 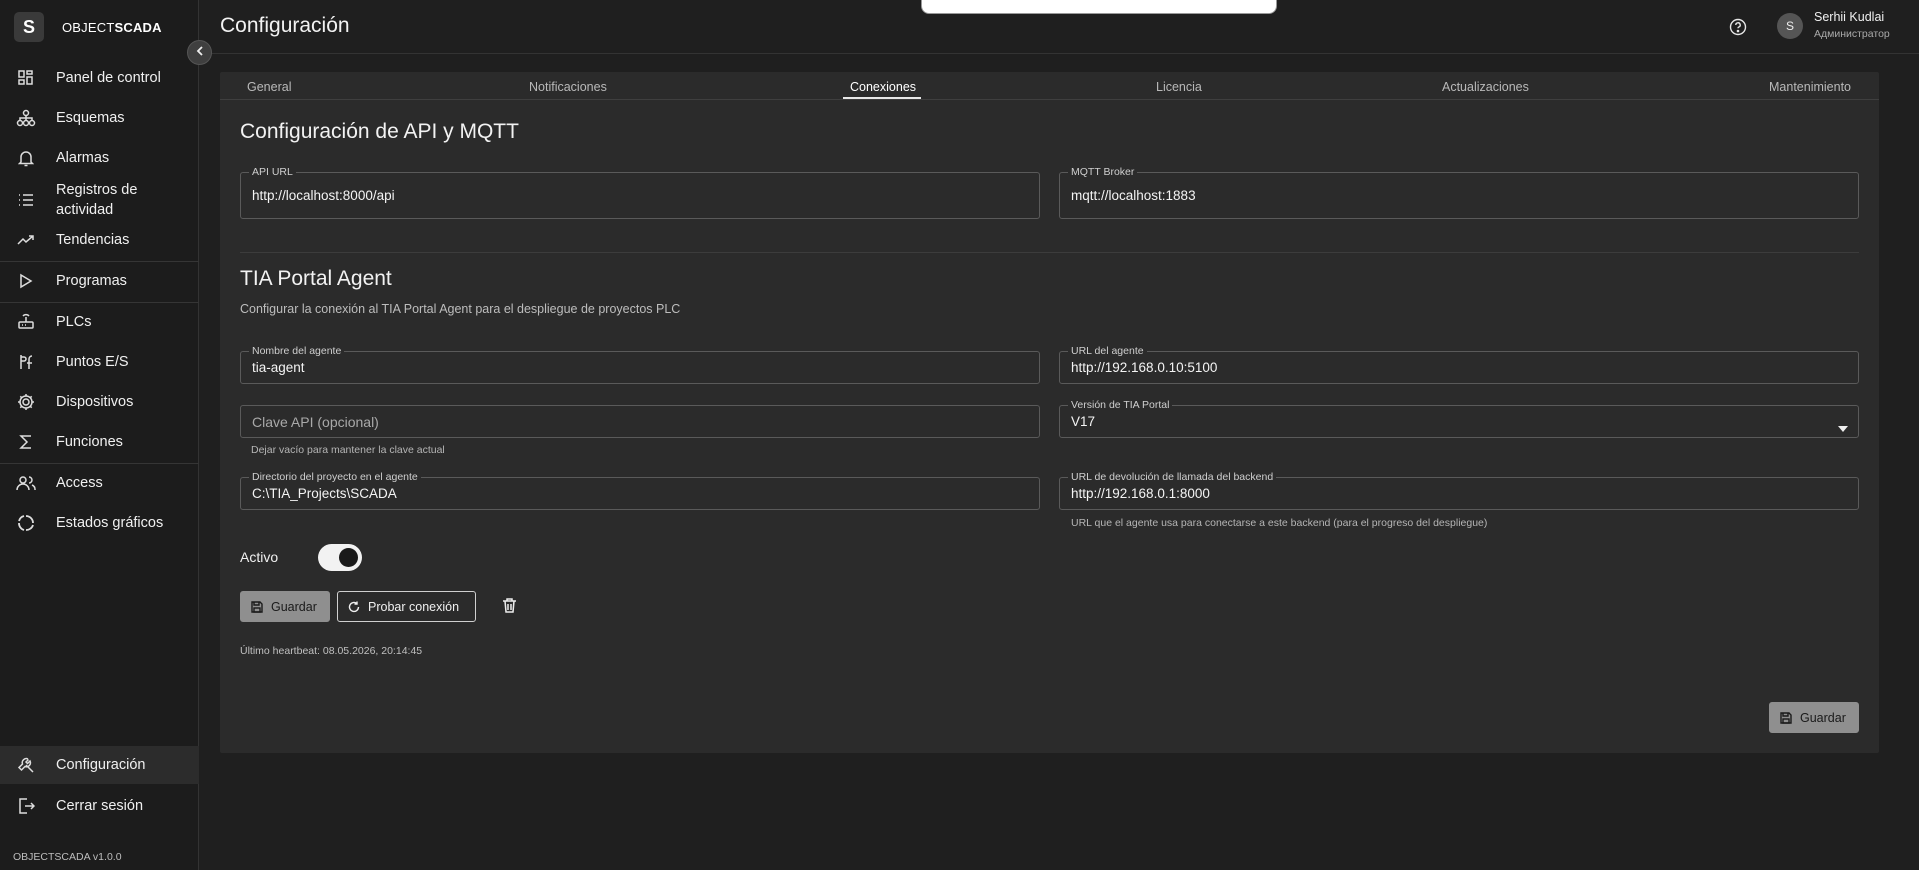 What do you see at coordinates (1849, 17) in the screenshot?
I see `user-name: Serhii Kudlai` at bounding box center [1849, 17].